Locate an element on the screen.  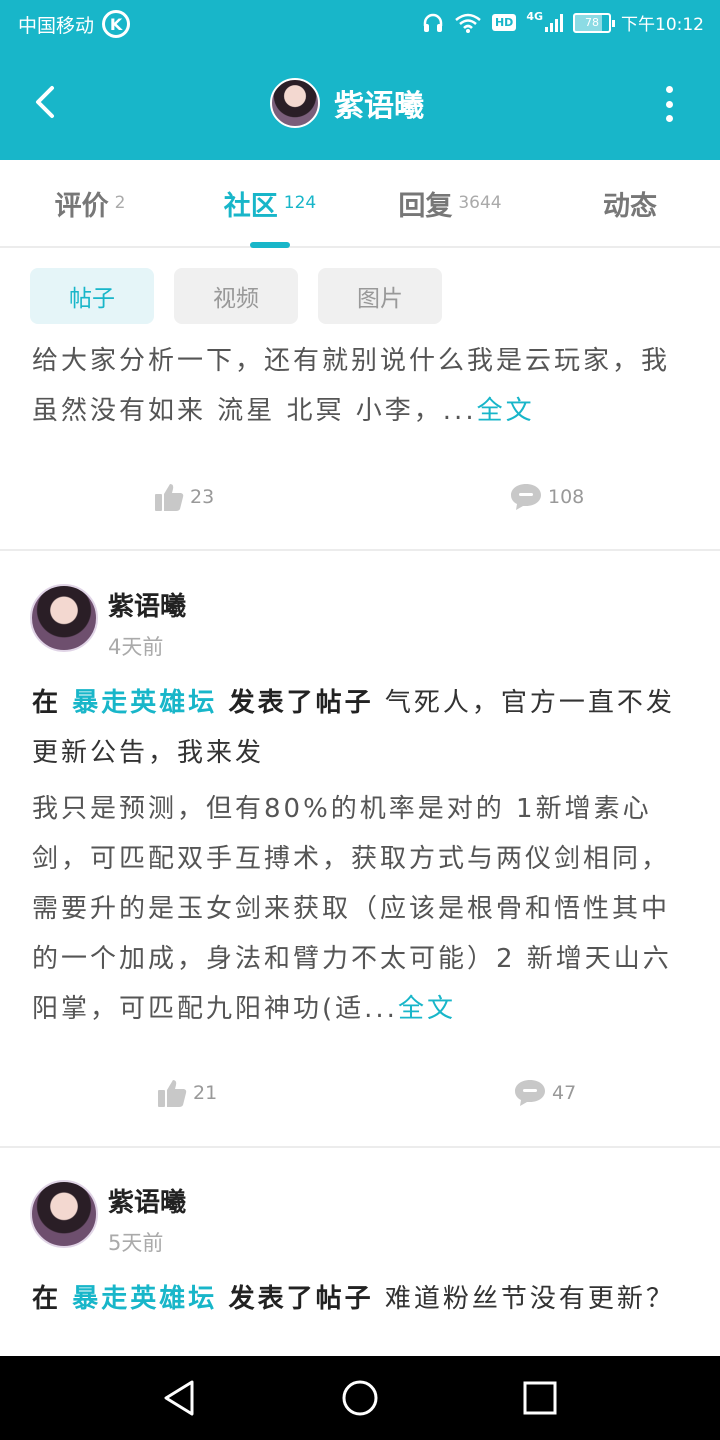
carrier-badge-icon: K is located at coordinates (116, 24).